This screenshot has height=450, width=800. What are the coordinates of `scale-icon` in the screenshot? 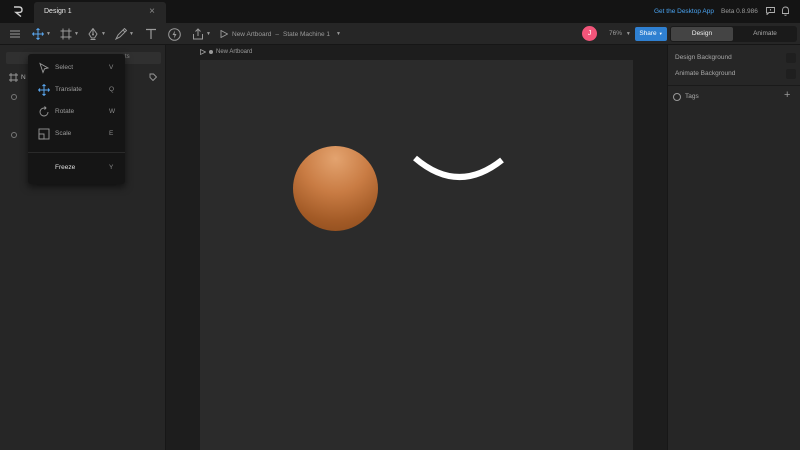 It's located at (44, 134).